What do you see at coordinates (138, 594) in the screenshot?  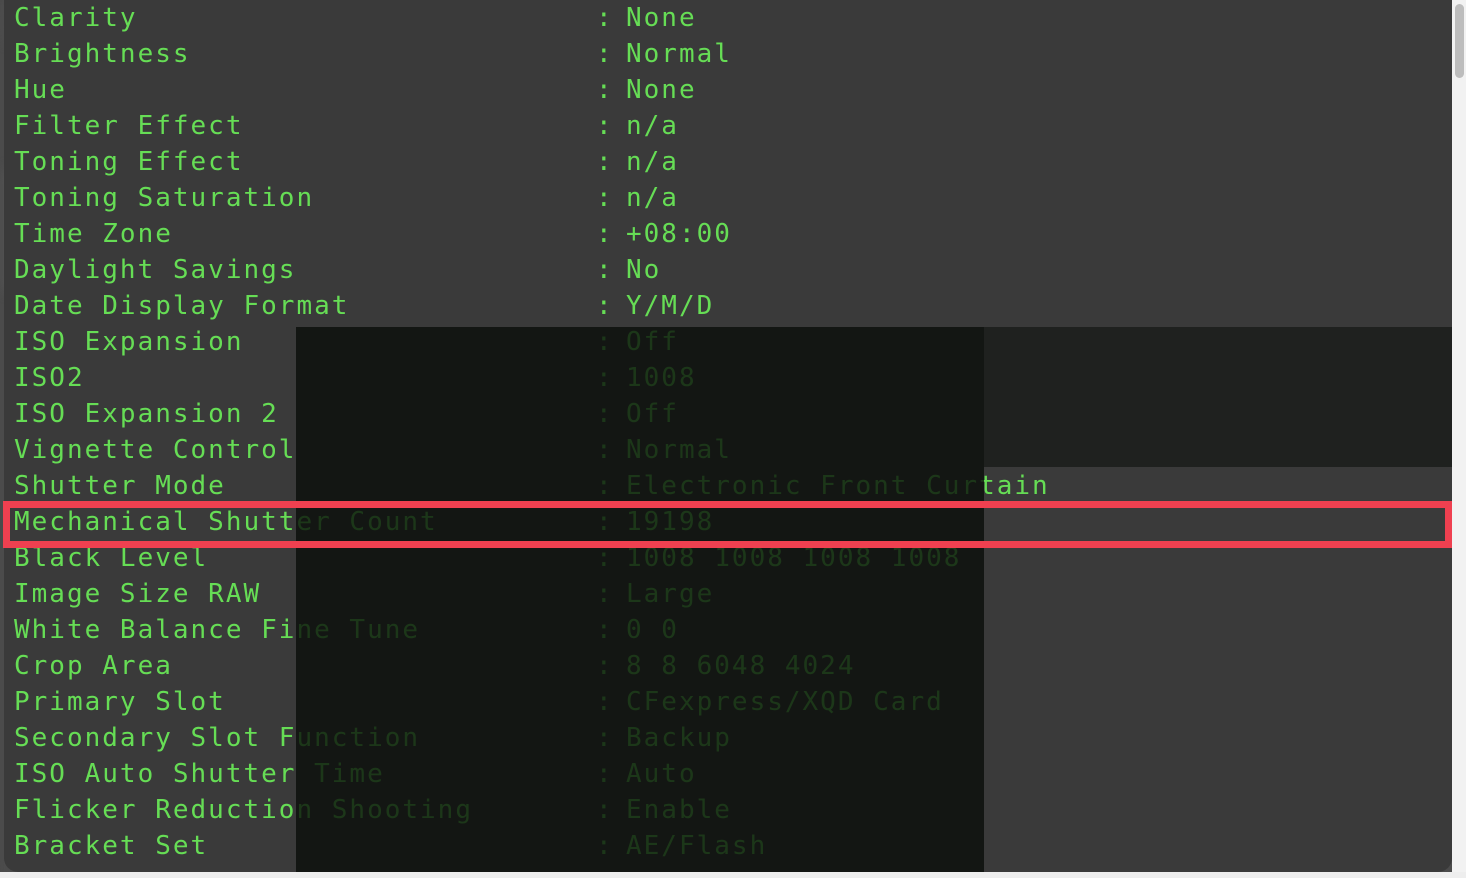 I see `exif-row-label: Image Size RAW` at bounding box center [138, 594].